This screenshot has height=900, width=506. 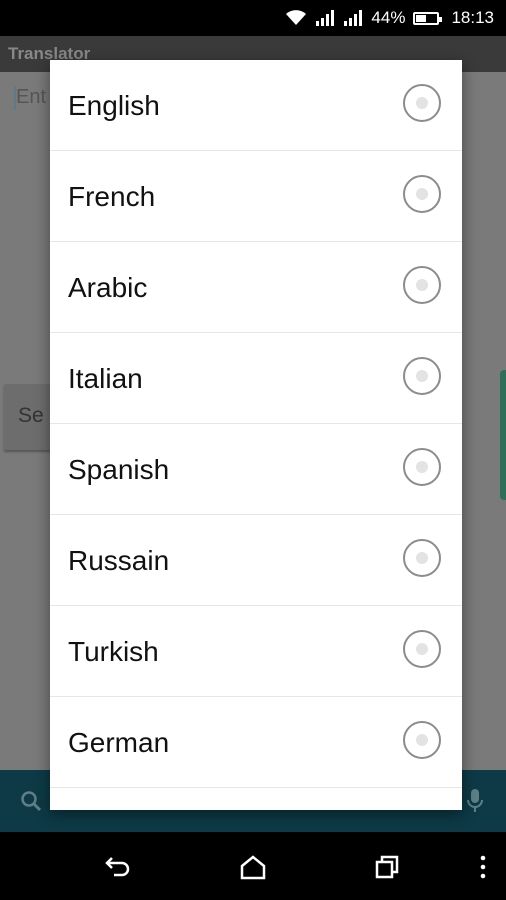 What do you see at coordinates (256, 287) in the screenshot?
I see `option-arabic: Arabic` at bounding box center [256, 287].